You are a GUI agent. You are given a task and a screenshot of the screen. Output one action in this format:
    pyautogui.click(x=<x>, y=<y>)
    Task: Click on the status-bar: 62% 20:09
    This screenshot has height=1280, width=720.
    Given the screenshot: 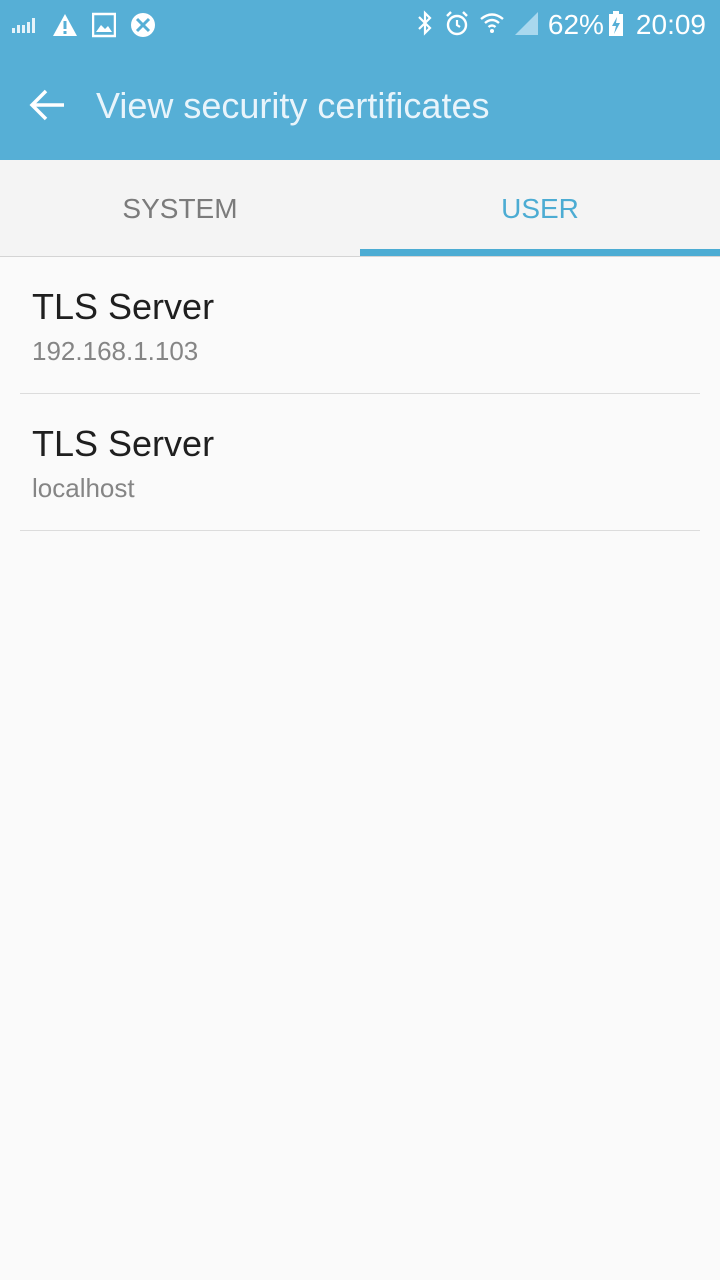 What is the action you would take?
    pyautogui.click(x=360, y=25)
    